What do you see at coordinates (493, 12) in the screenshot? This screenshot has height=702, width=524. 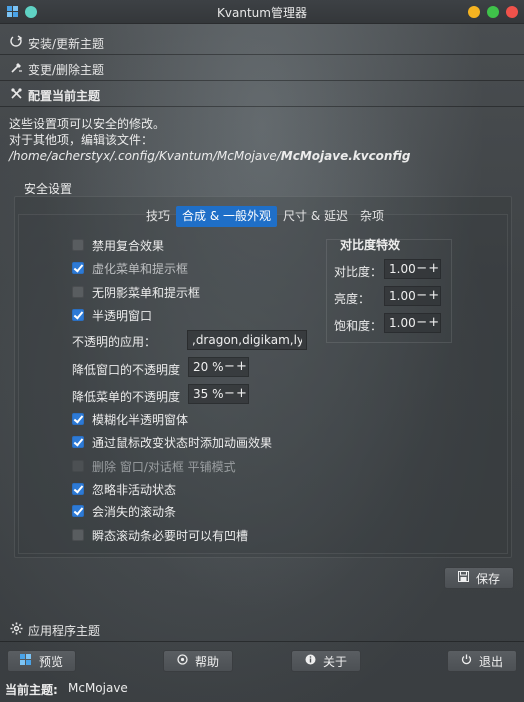 I see `maximize-button` at bounding box center [493, 12].